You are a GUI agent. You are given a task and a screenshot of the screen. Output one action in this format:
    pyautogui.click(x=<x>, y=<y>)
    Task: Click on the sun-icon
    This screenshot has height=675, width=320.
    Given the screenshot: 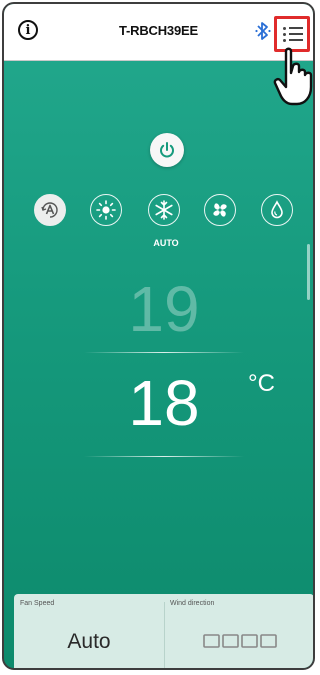 What is the action you would take?
    pyautogui.click(x=106, y=210)
    